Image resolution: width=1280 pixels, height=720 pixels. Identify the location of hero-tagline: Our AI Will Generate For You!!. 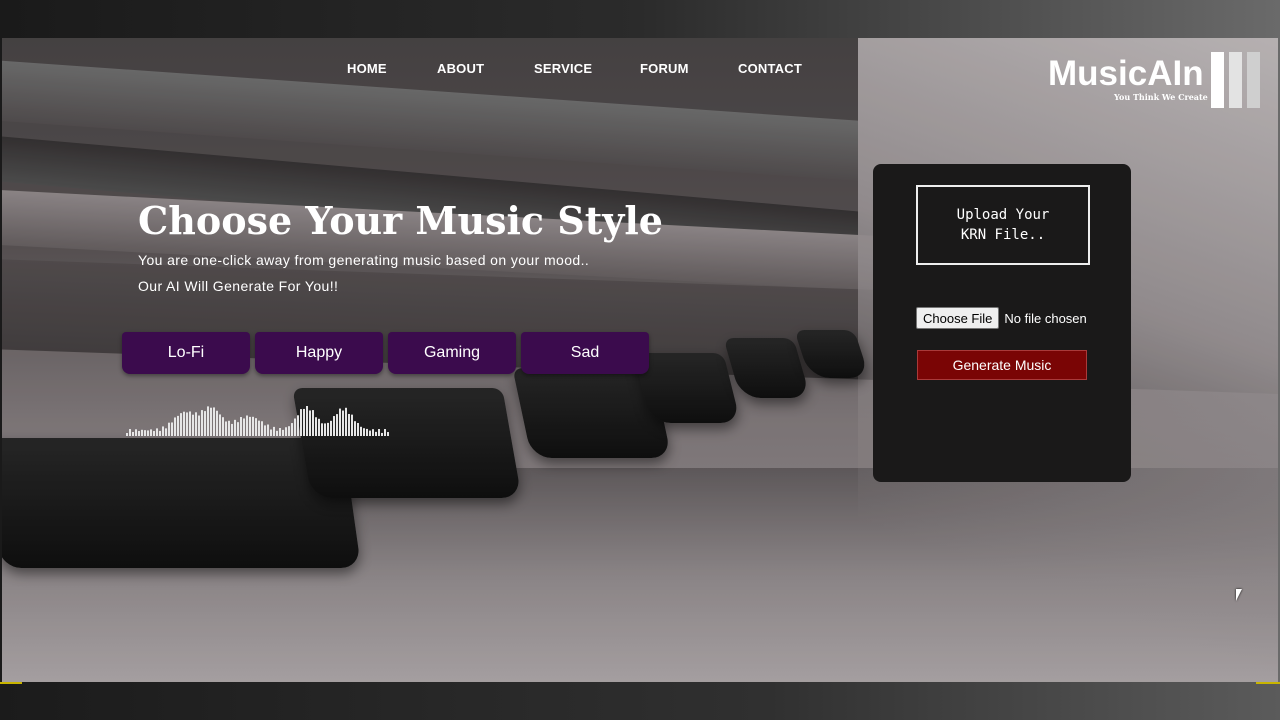
(238, 286).